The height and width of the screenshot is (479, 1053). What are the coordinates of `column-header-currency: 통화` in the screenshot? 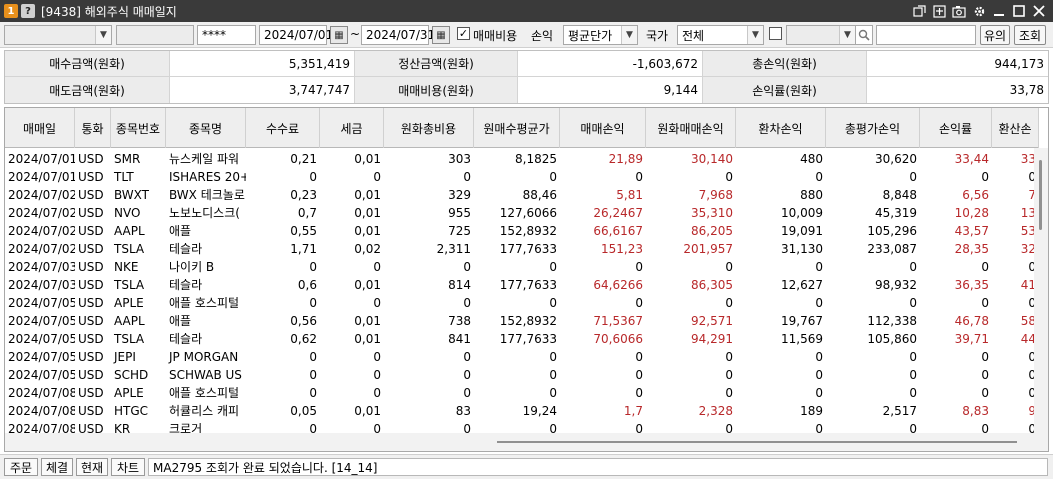 It's located at (93, 128).